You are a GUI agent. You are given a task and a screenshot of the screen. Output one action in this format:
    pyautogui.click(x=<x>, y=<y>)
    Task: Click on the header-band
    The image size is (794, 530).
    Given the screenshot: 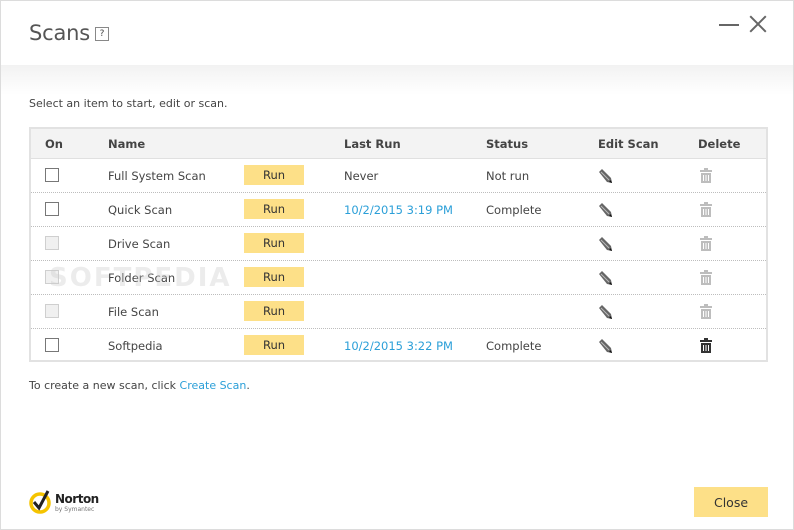 What is the action you would take?
    pyautogui.click(x=397, y=80)
    